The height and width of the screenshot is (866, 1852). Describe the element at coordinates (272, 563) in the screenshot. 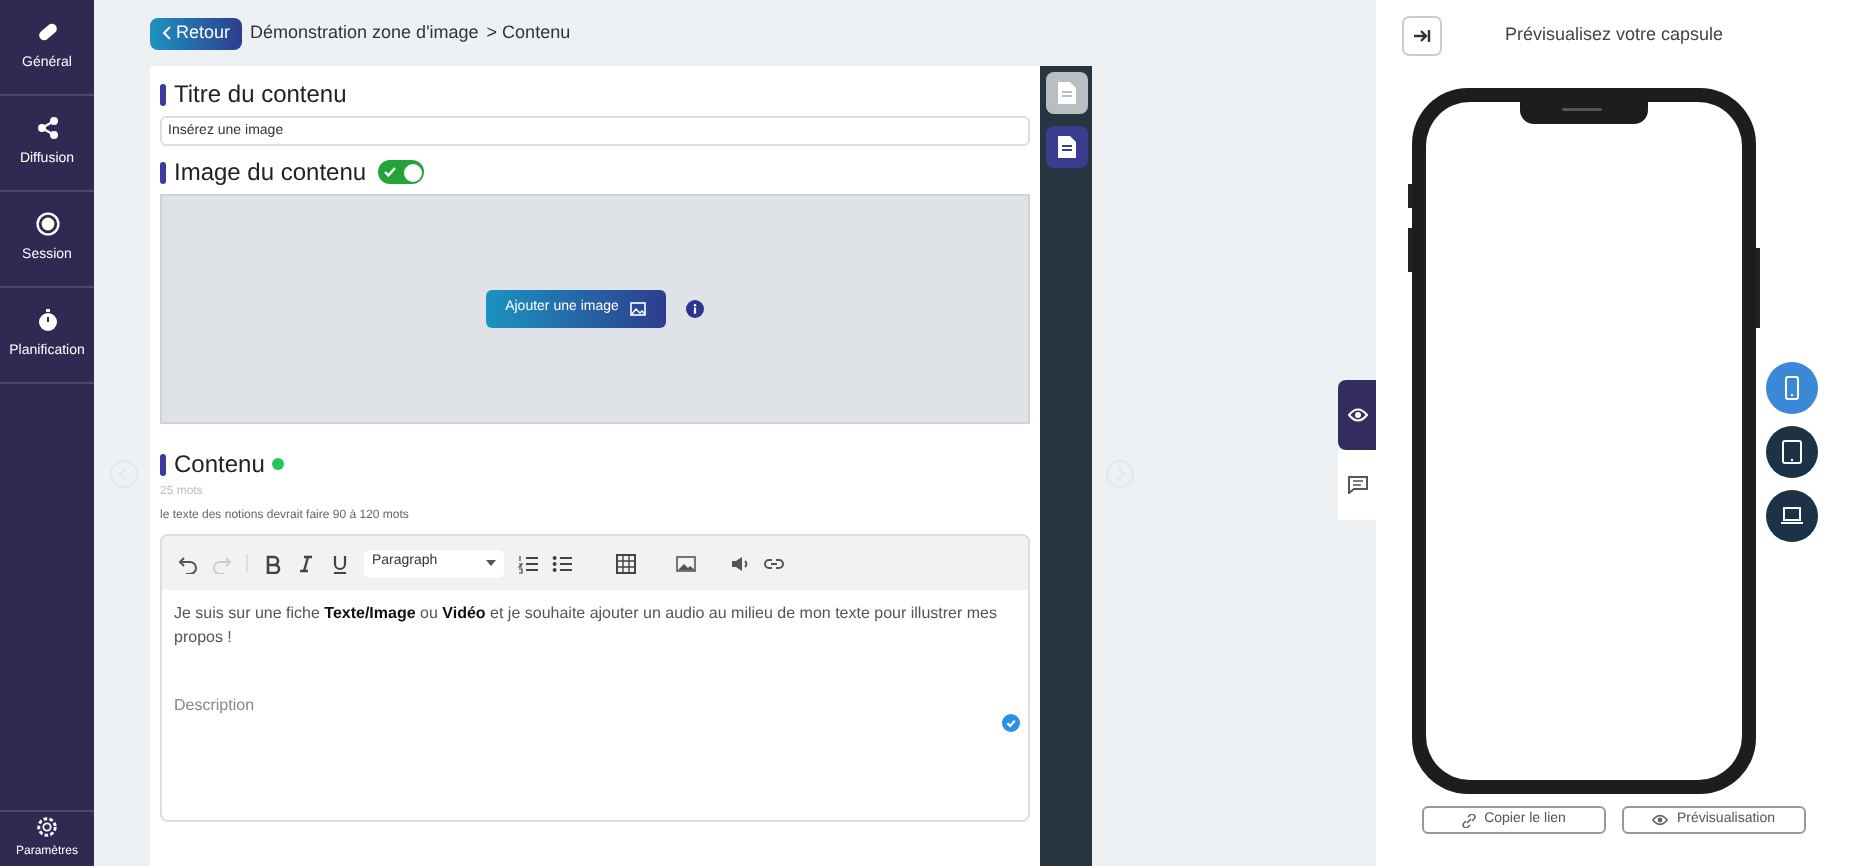

I see `bold-icon` at that location.